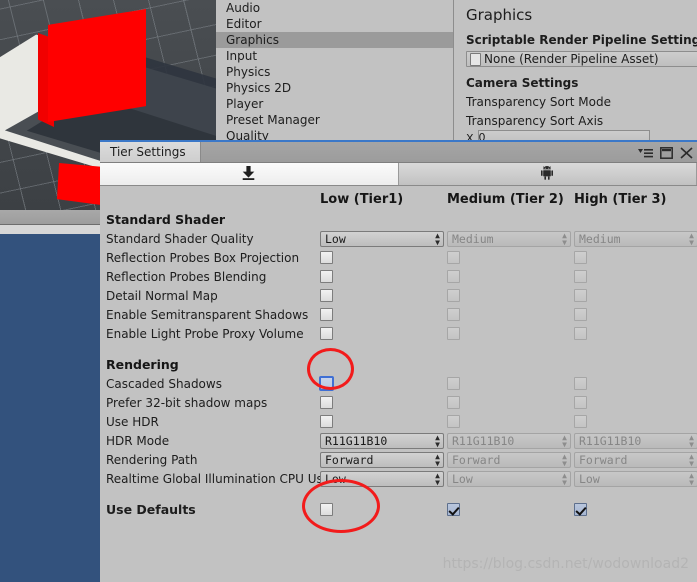 This screenshot has height=582, width=697. I want to click on reflection-probes-box-projection-checkbox-tier3, so click(580, 257).